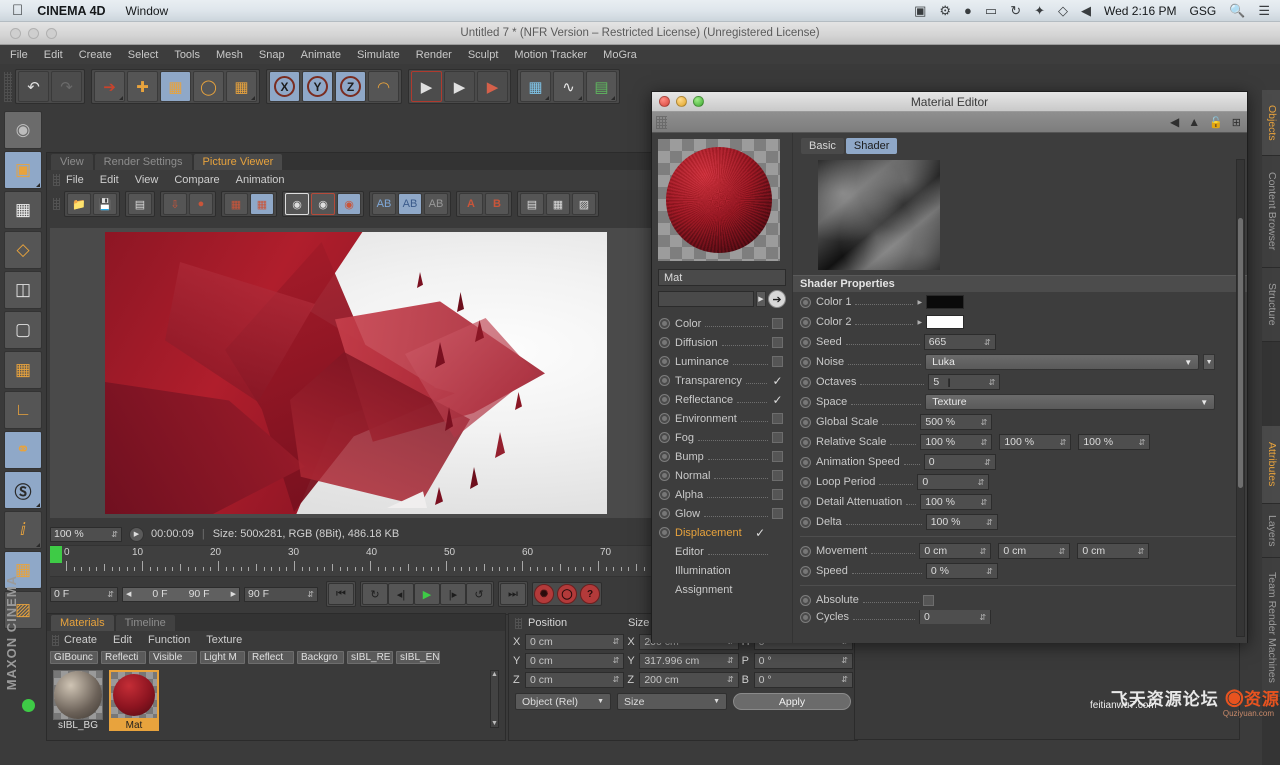  Describe the element at coordinates (23, 290) in the screenshot. I see `points-mode-icon: ◫` at that location.